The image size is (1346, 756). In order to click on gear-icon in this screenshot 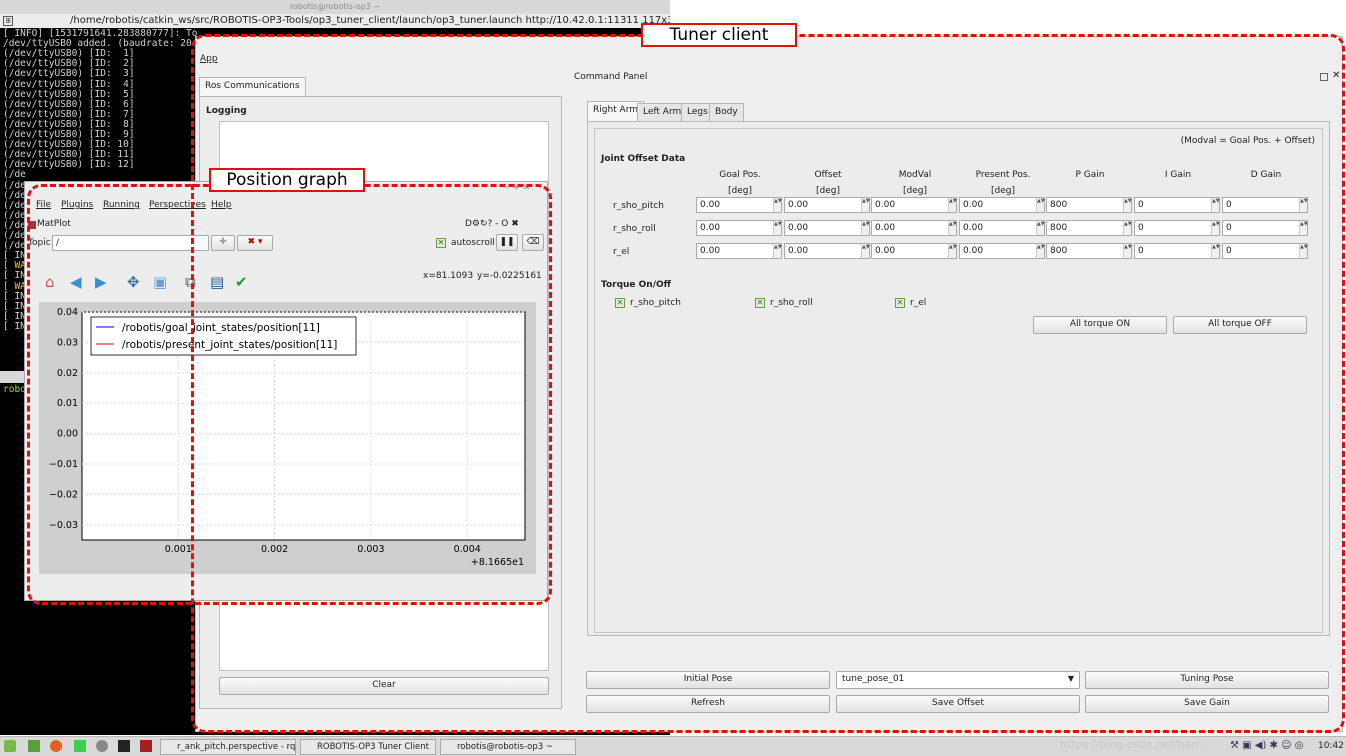, I will do `click(102, 746)`.